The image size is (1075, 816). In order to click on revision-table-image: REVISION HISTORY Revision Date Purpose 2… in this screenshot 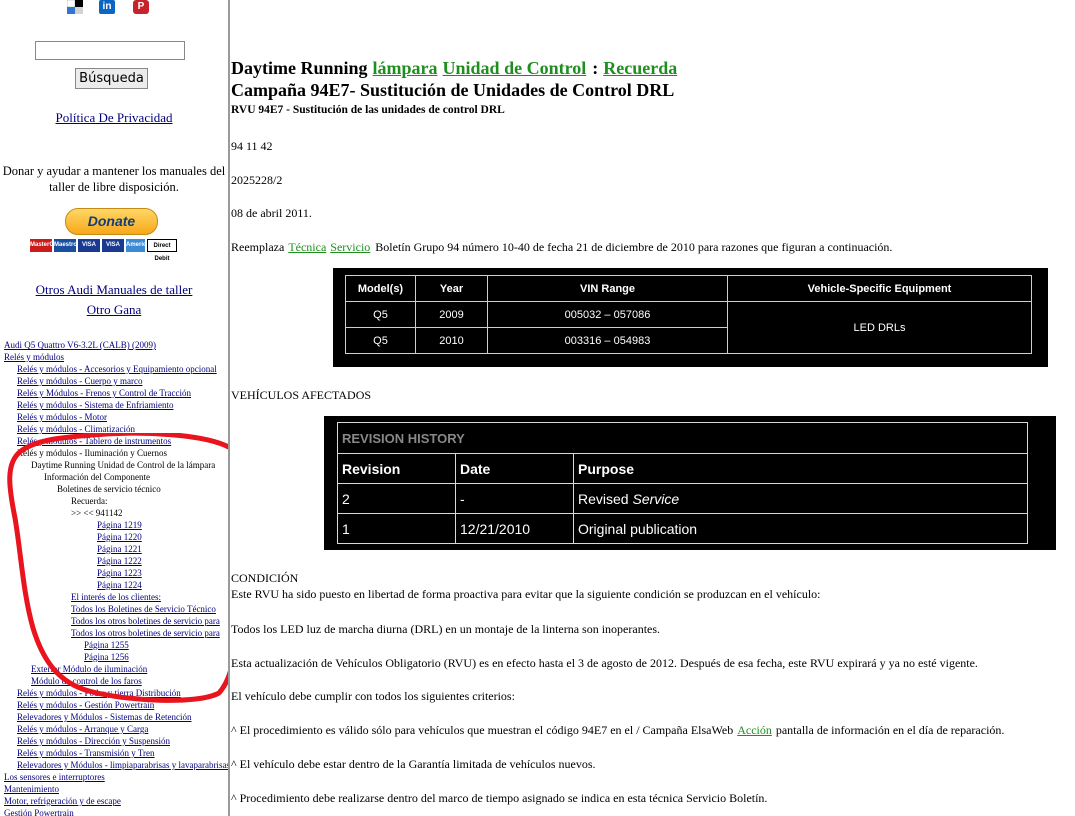, I will do `click(690, 483)`.